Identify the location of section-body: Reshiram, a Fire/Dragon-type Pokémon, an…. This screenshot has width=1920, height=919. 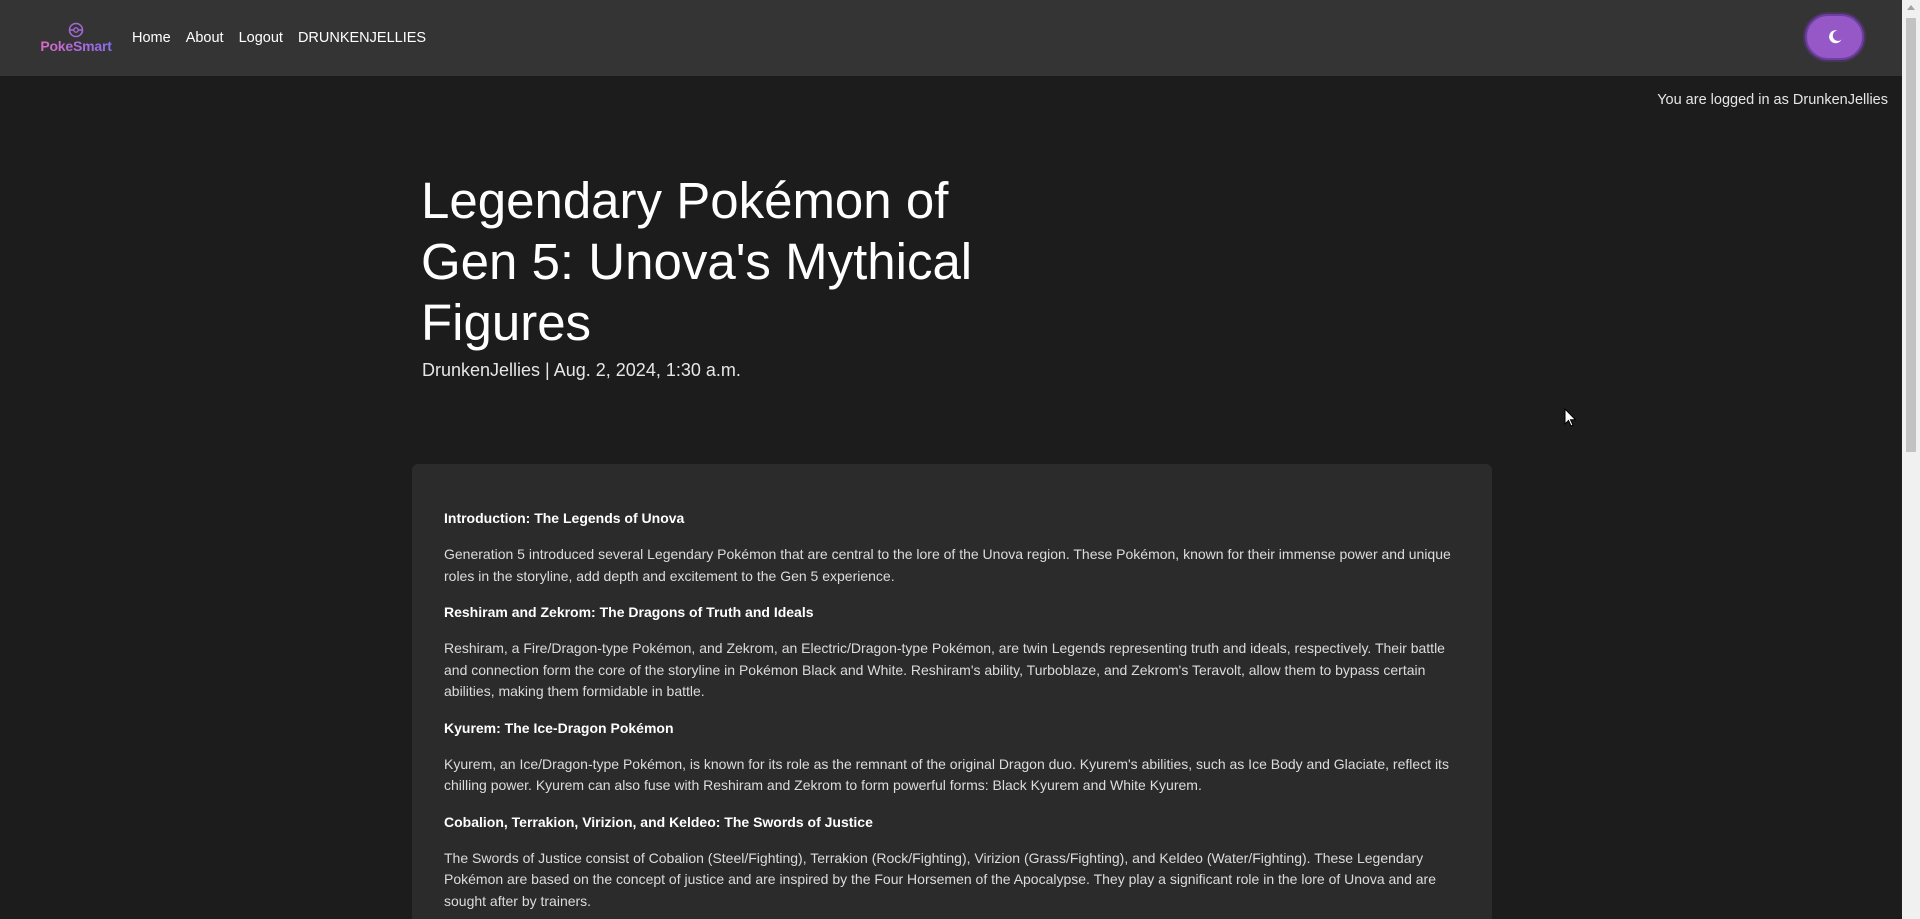
(944, 669).